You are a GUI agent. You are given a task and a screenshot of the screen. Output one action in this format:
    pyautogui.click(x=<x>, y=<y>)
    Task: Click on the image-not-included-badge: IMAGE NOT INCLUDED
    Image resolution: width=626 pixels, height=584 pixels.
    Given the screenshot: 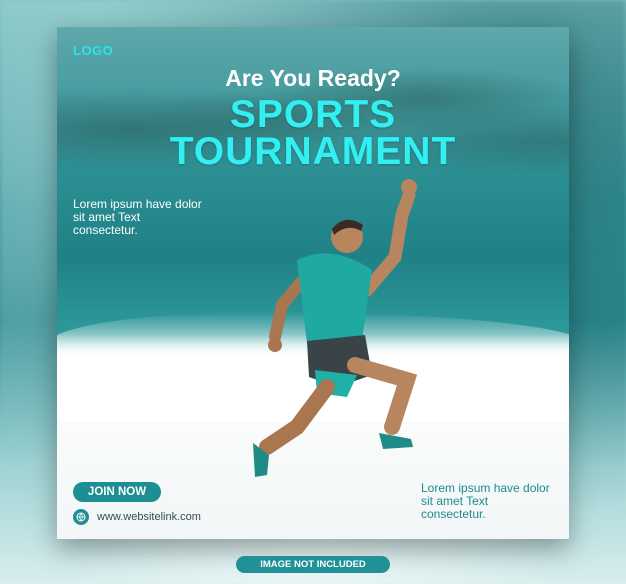 What is the action you would take?
    pyautogui.click(x=313, y=564)
    